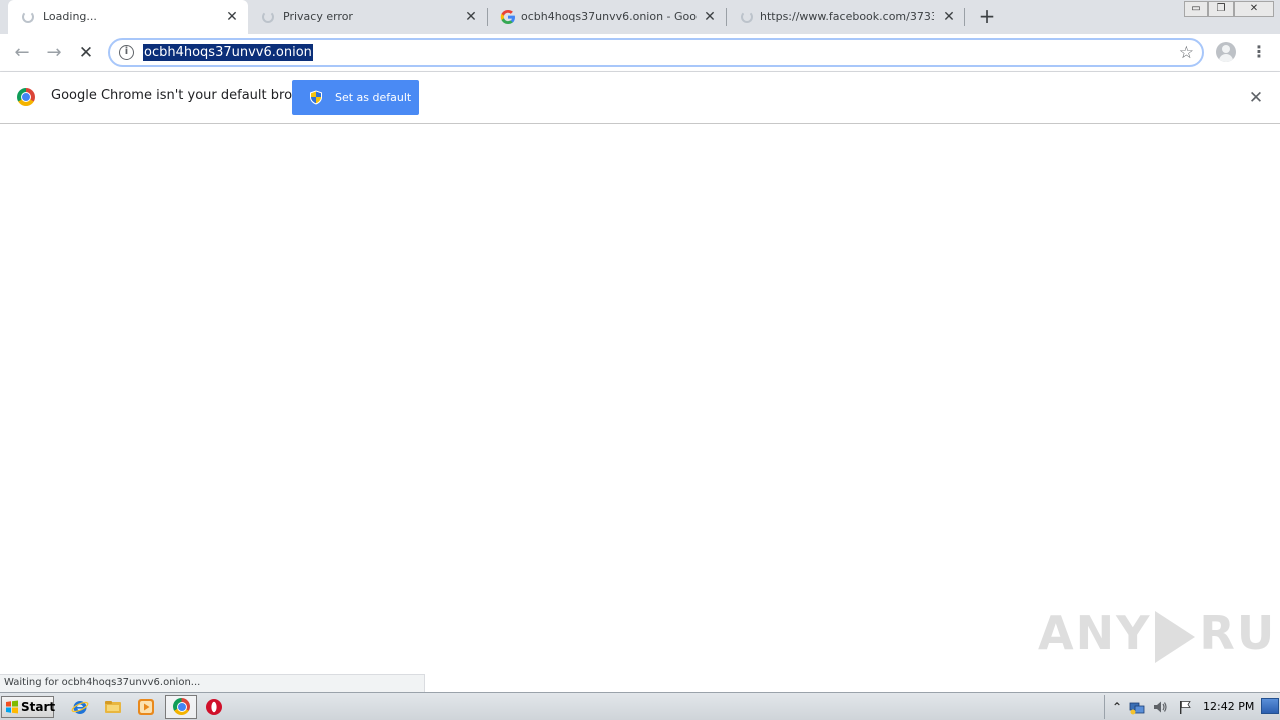  I want to click on set-as-default-label: Set as default, so click(373, 97).